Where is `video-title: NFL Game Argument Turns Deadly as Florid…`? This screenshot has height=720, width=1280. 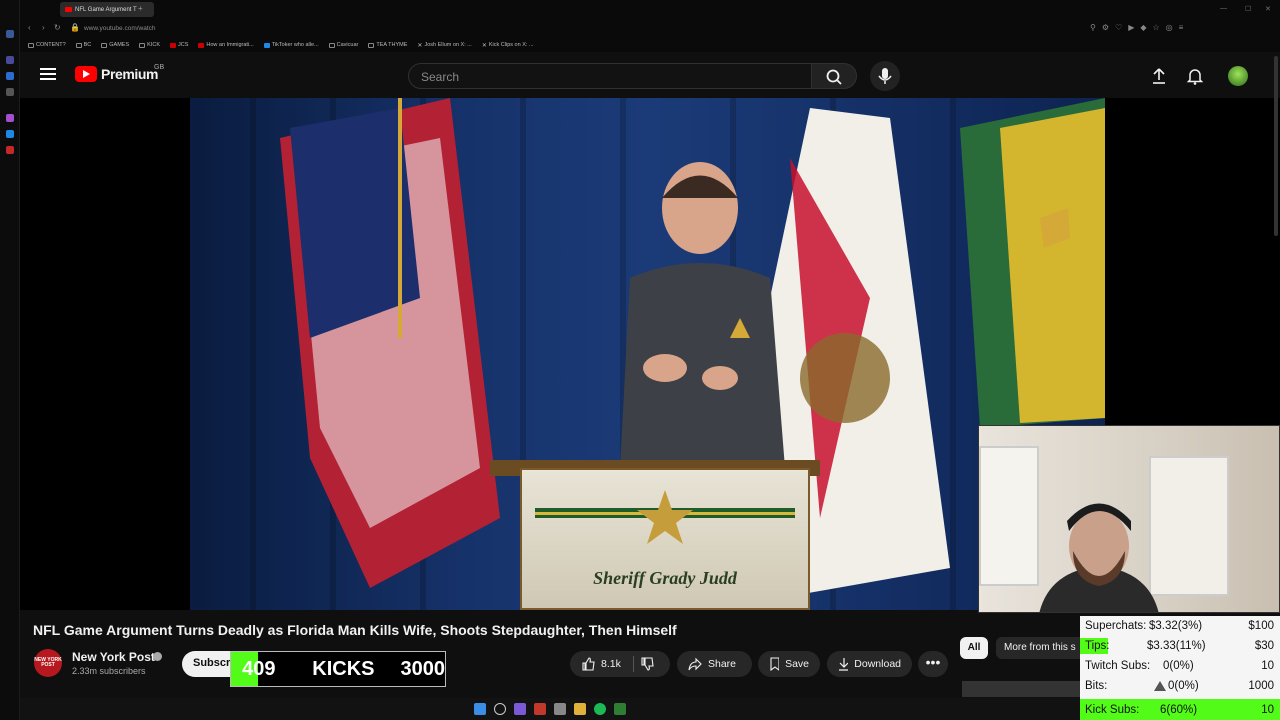 video-title: NFL Game Argument Turns Deadly as Florid… is located at coordinates (355, 630).